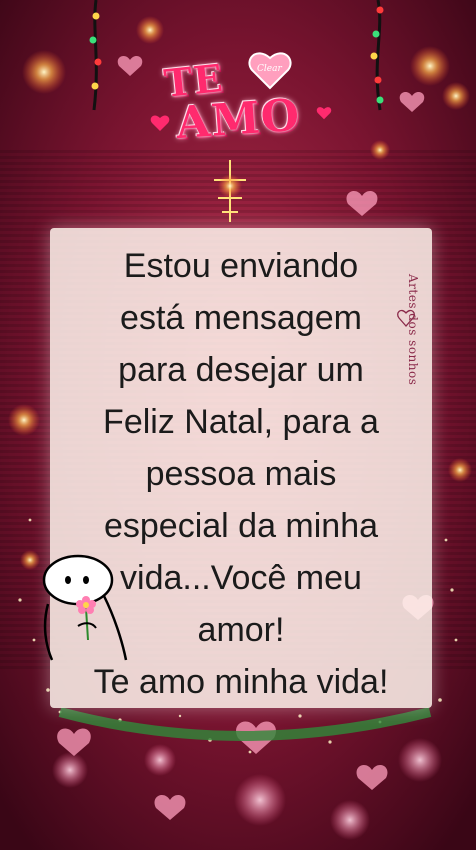 This screenshot has height=850, width=476. Describe the element at coordinates (269, 69) in the screenshot. I see `logo-badge-text: Clear` at that location.